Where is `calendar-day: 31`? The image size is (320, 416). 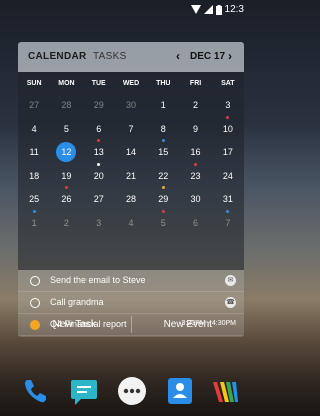
calendar-day: 31 is located at coordinates (228, 204).